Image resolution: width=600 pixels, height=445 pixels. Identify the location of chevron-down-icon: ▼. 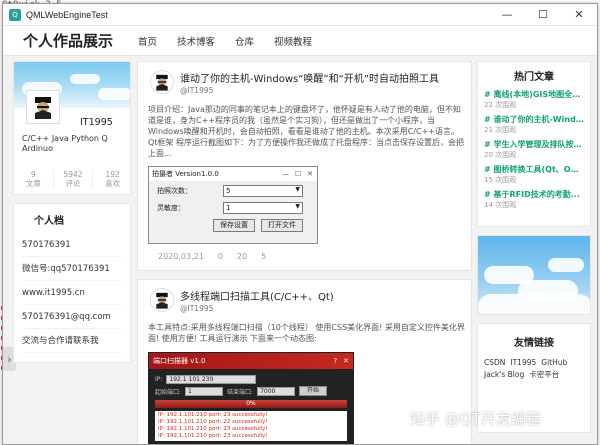
(297, 206).